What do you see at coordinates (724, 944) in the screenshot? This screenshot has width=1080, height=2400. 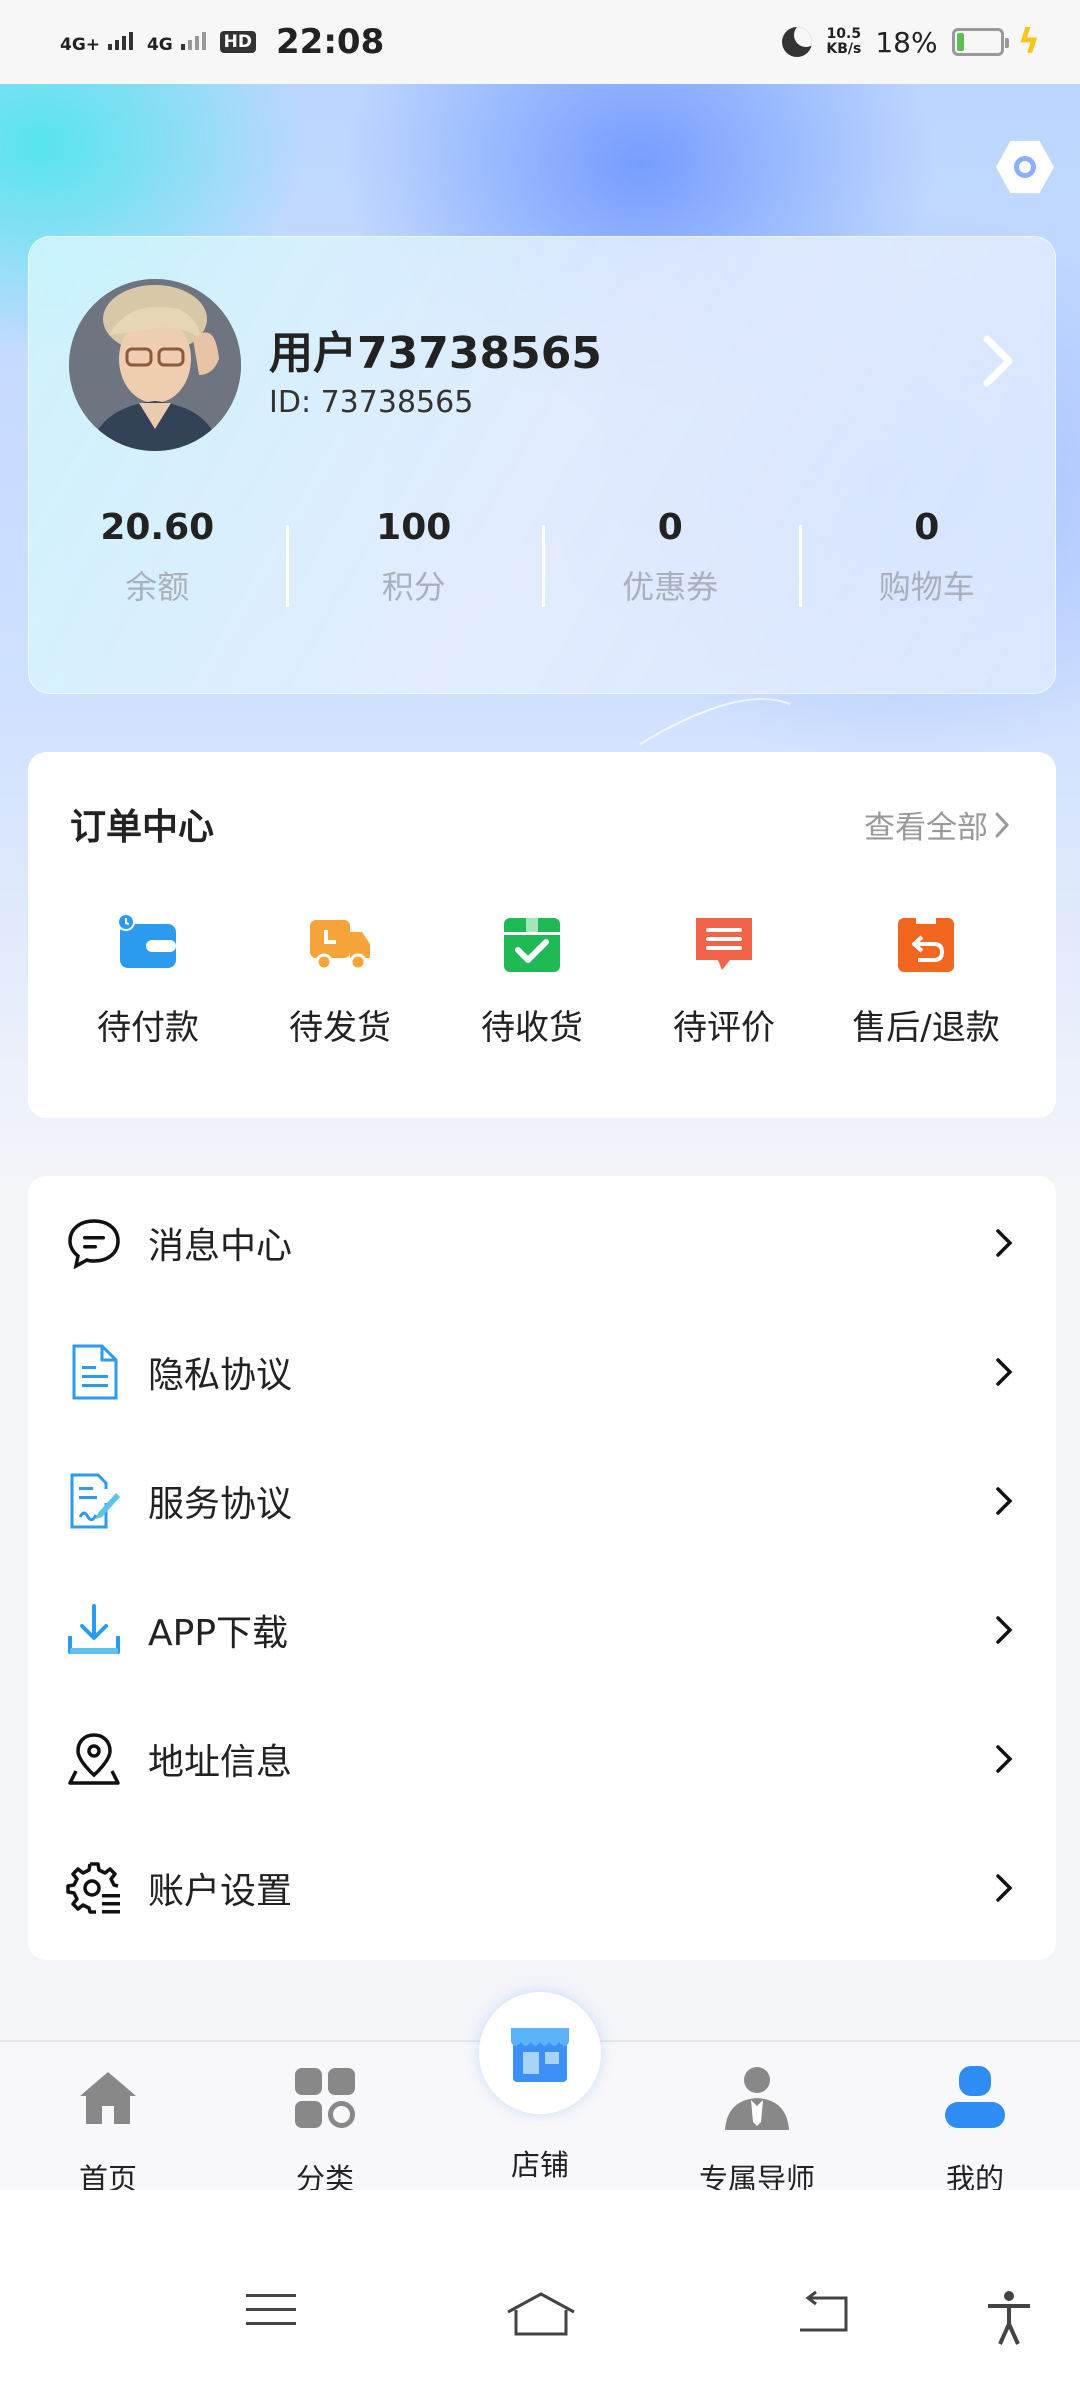 I see `comment-icon` at bounding box center [724, 944].